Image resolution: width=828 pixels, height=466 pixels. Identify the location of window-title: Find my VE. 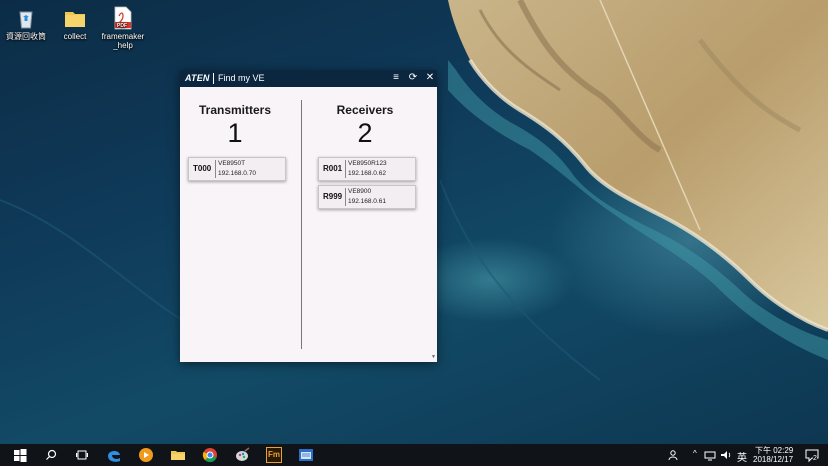
(241, 78).